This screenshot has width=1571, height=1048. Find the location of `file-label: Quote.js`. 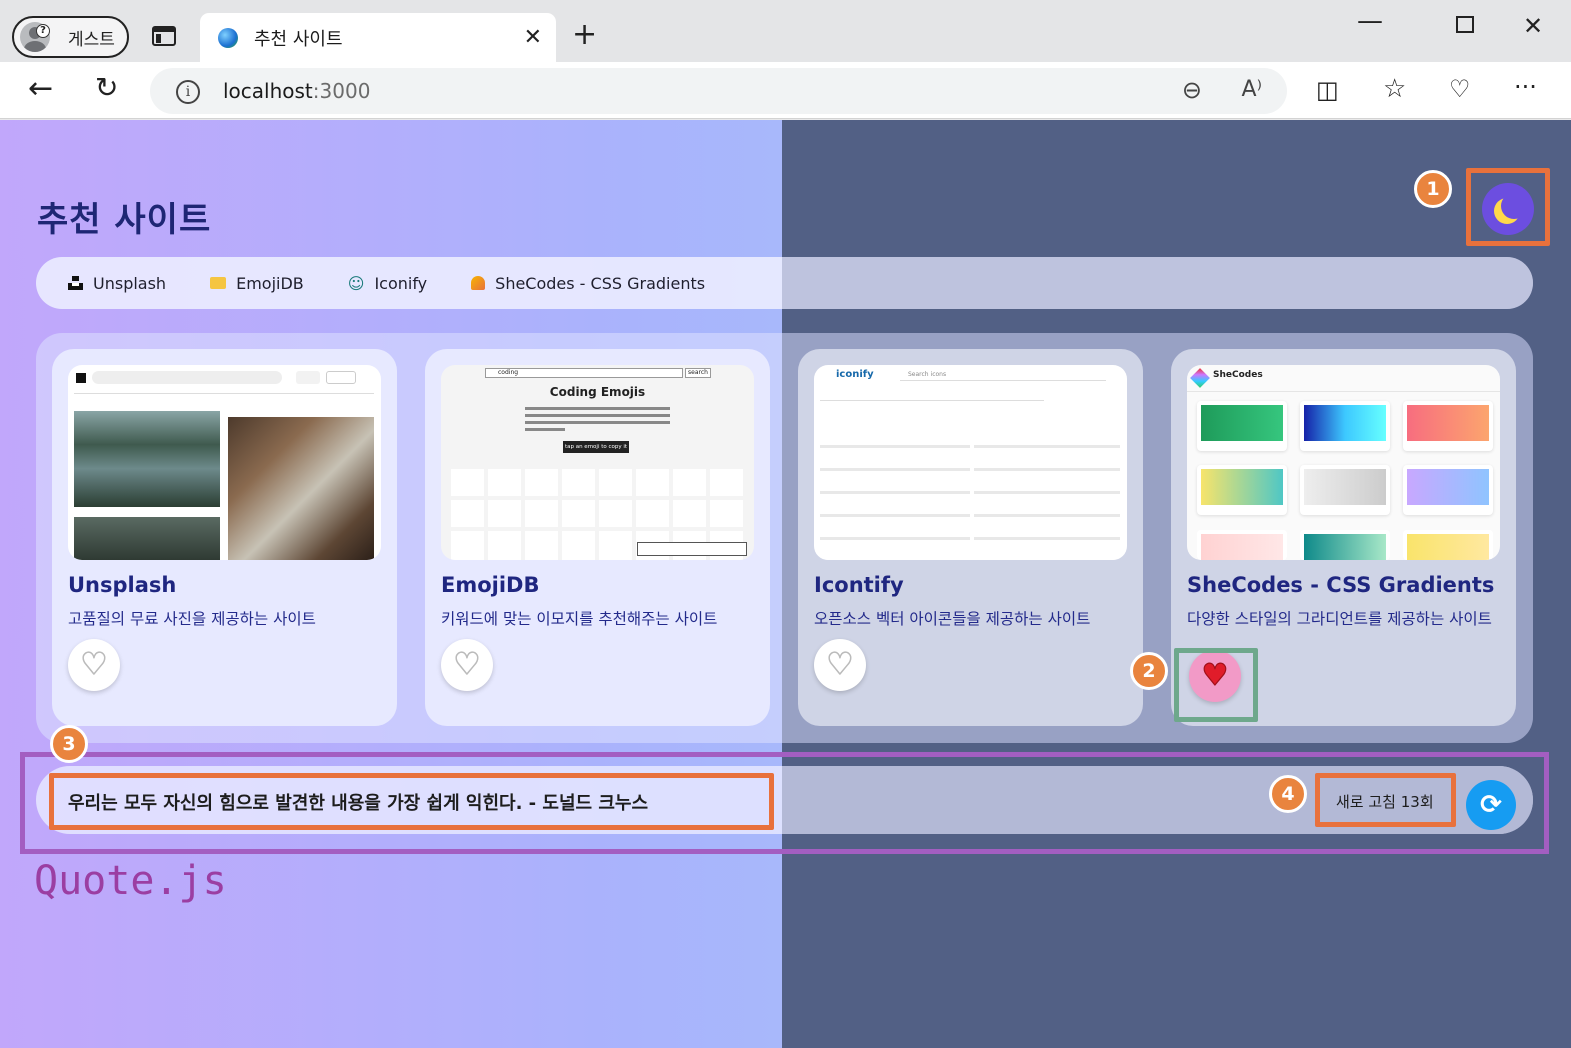

file-label: Quote.js is located at coordinates (130, 881).